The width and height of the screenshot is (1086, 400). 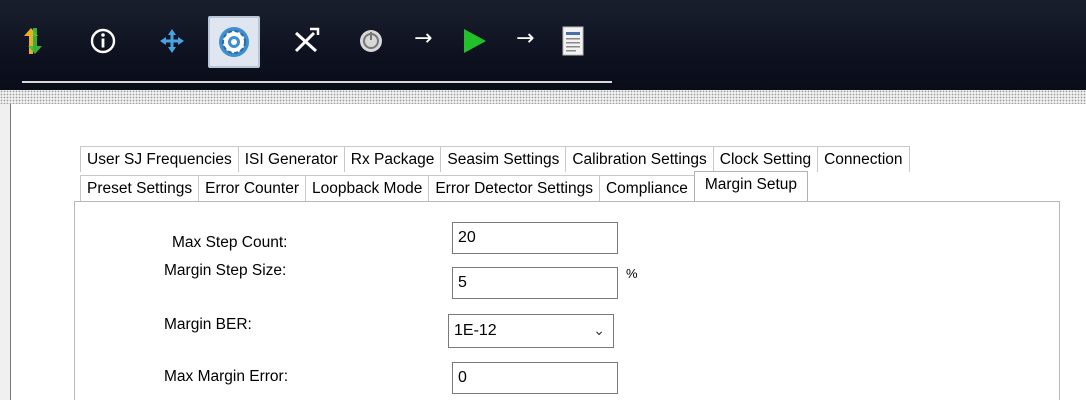 What do you see at coordinates (252, 188) in the screenshot?
I see `tab-error-counter: Error Counter` at bounding box center [252, 188].